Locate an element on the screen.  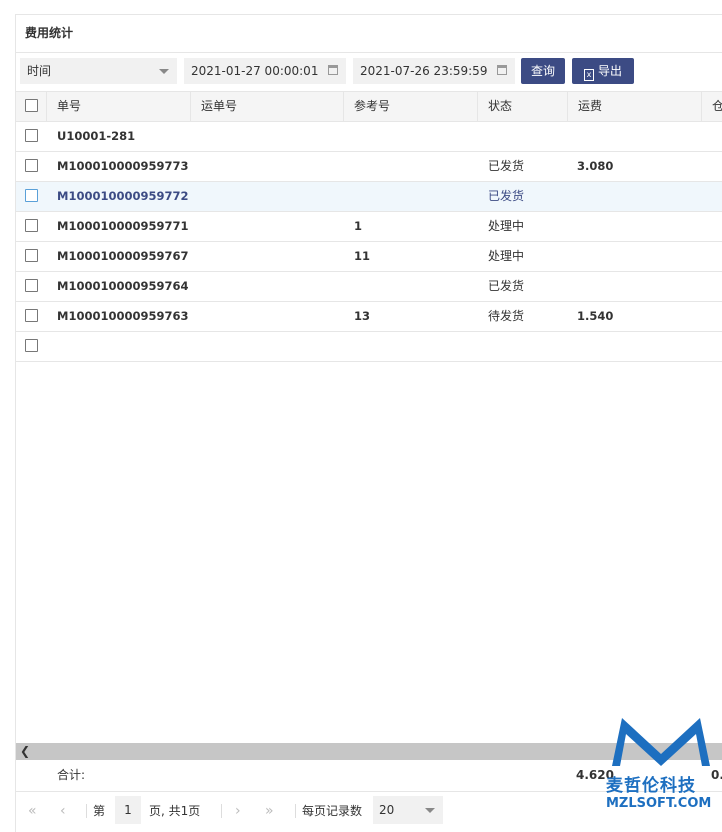
cell-order-no: U10001-281 is located at coordinates (96, 136).